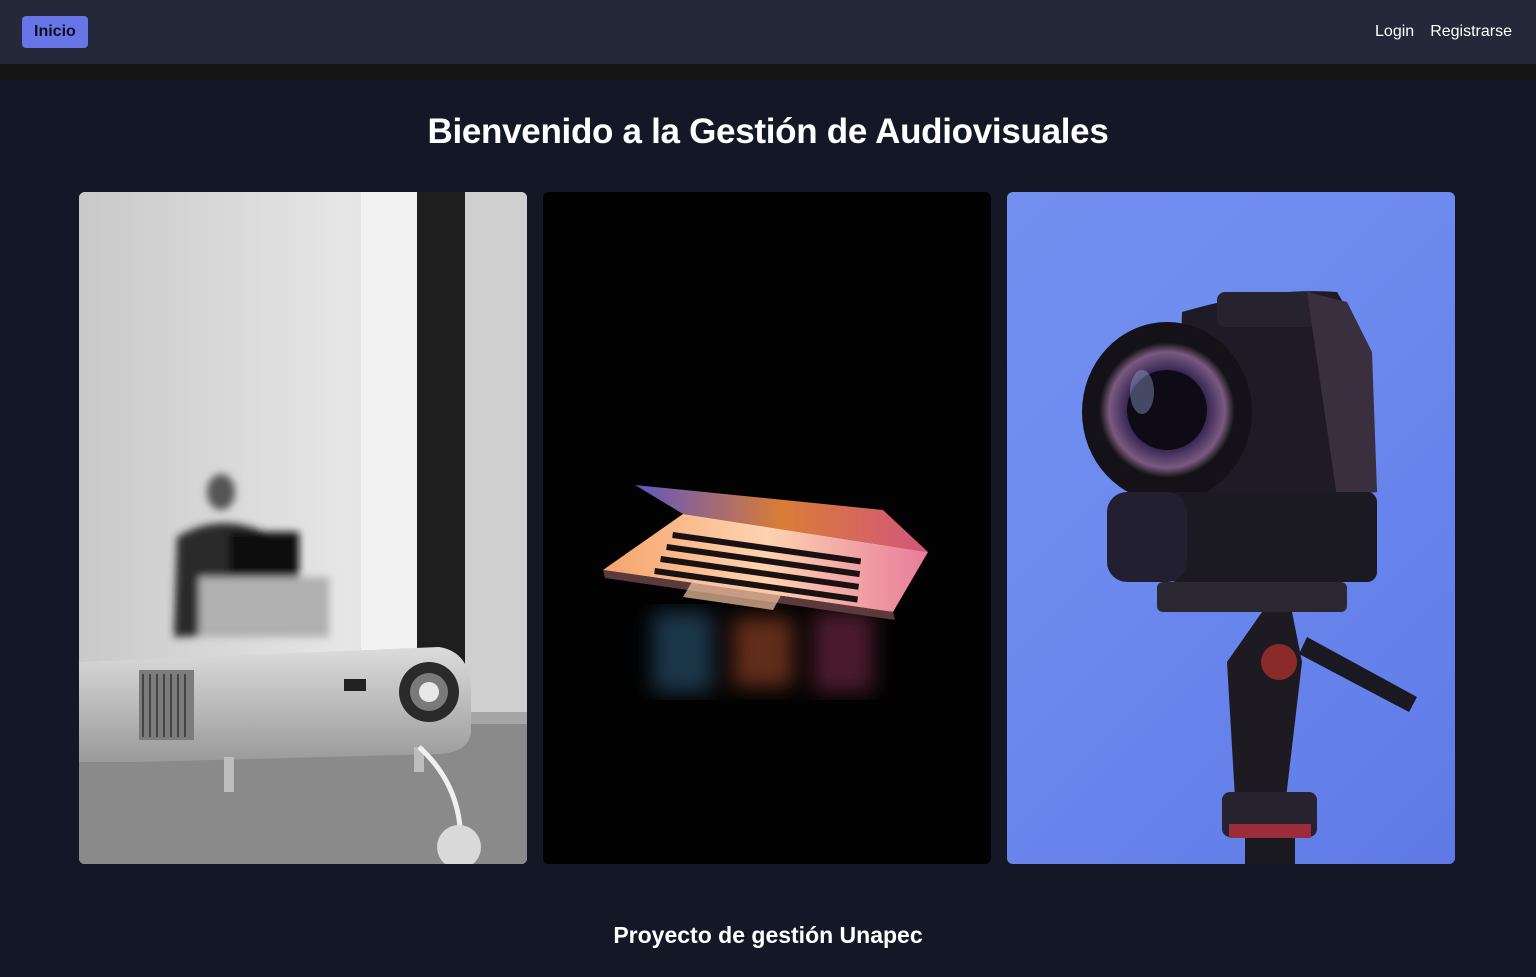 Image resolution: width=1536 pixels, height=977 pixels. Describe the element at coordinates (768, 935) in the screenshot. I see `footer-project-text: Proyecto de gestión Unapec` at that location.